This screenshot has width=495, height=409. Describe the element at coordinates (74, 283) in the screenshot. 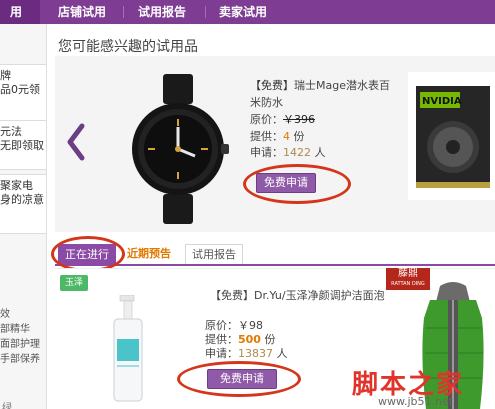

I see `brand-logo: 玉泽` at that location.